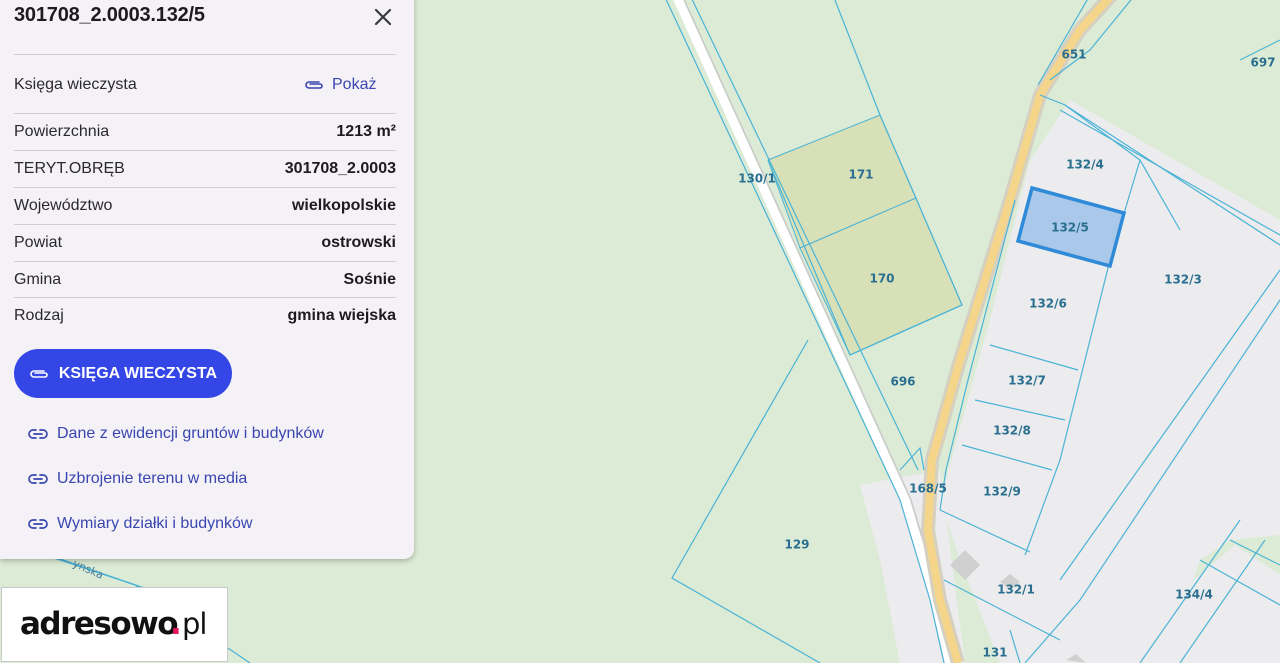 Image resolution: width=1280 pixels, height=663 pixels. What do you see at coordinates (354, 85) in the screenshot?
I see `show-kw-label: Pokaż` at bounding box center [354, 85].